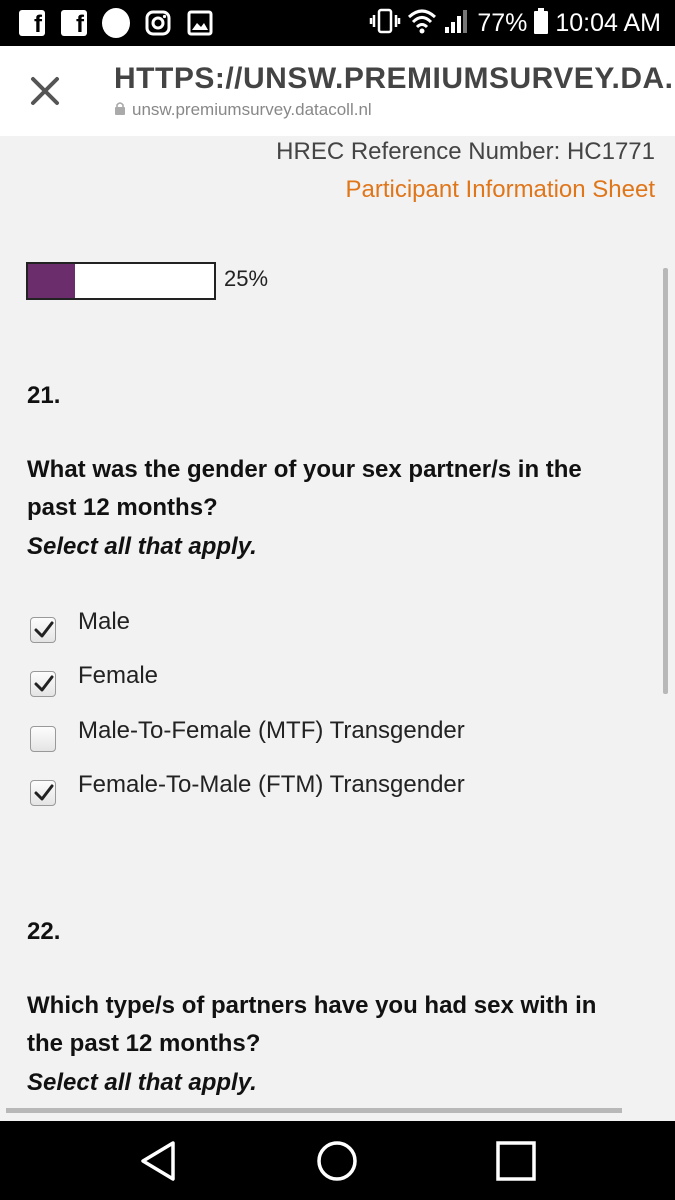  I want to click on option-label: Male-To-Female (MTF) Transgender, so click(271, 730).